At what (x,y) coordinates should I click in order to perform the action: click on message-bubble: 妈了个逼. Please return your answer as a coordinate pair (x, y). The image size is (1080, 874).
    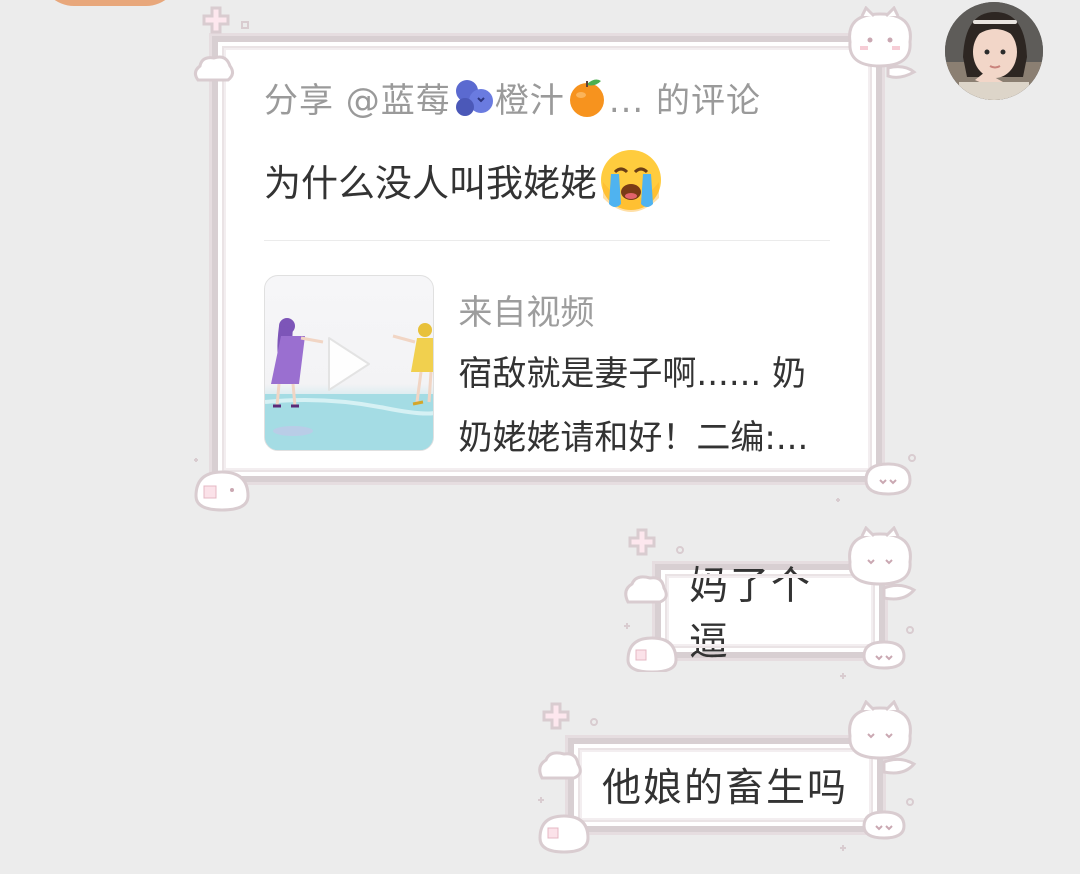
    Looking at the image, I should click on (770, 614).